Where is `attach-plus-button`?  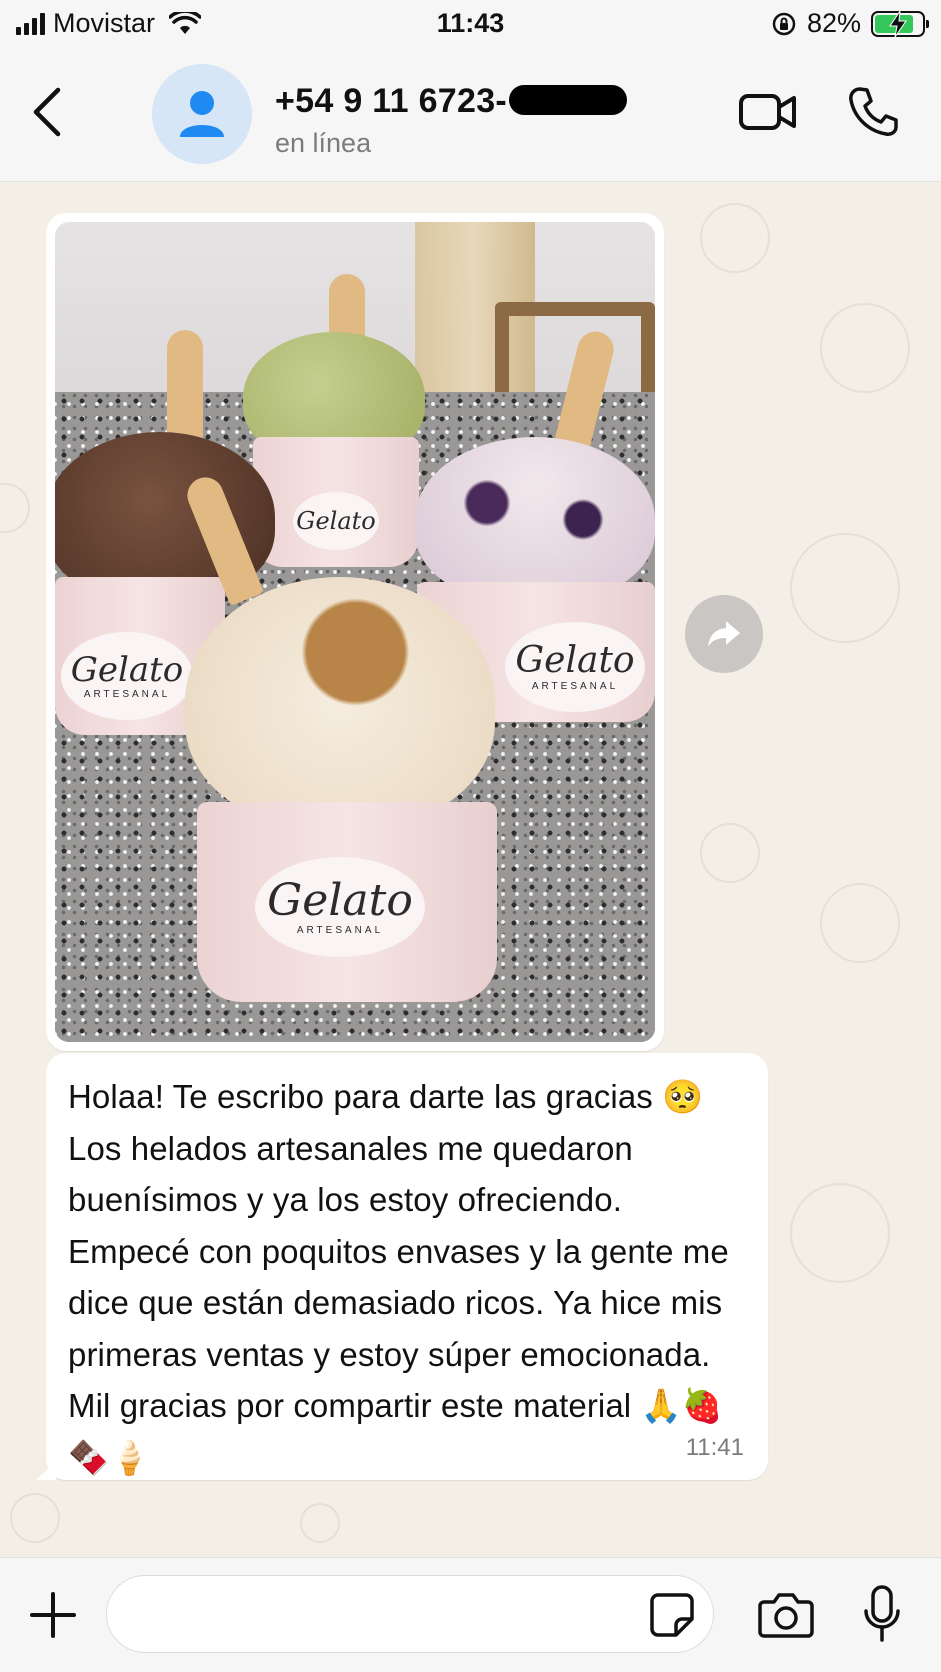 attach-plus-button is located at coordinates (53, 1615).